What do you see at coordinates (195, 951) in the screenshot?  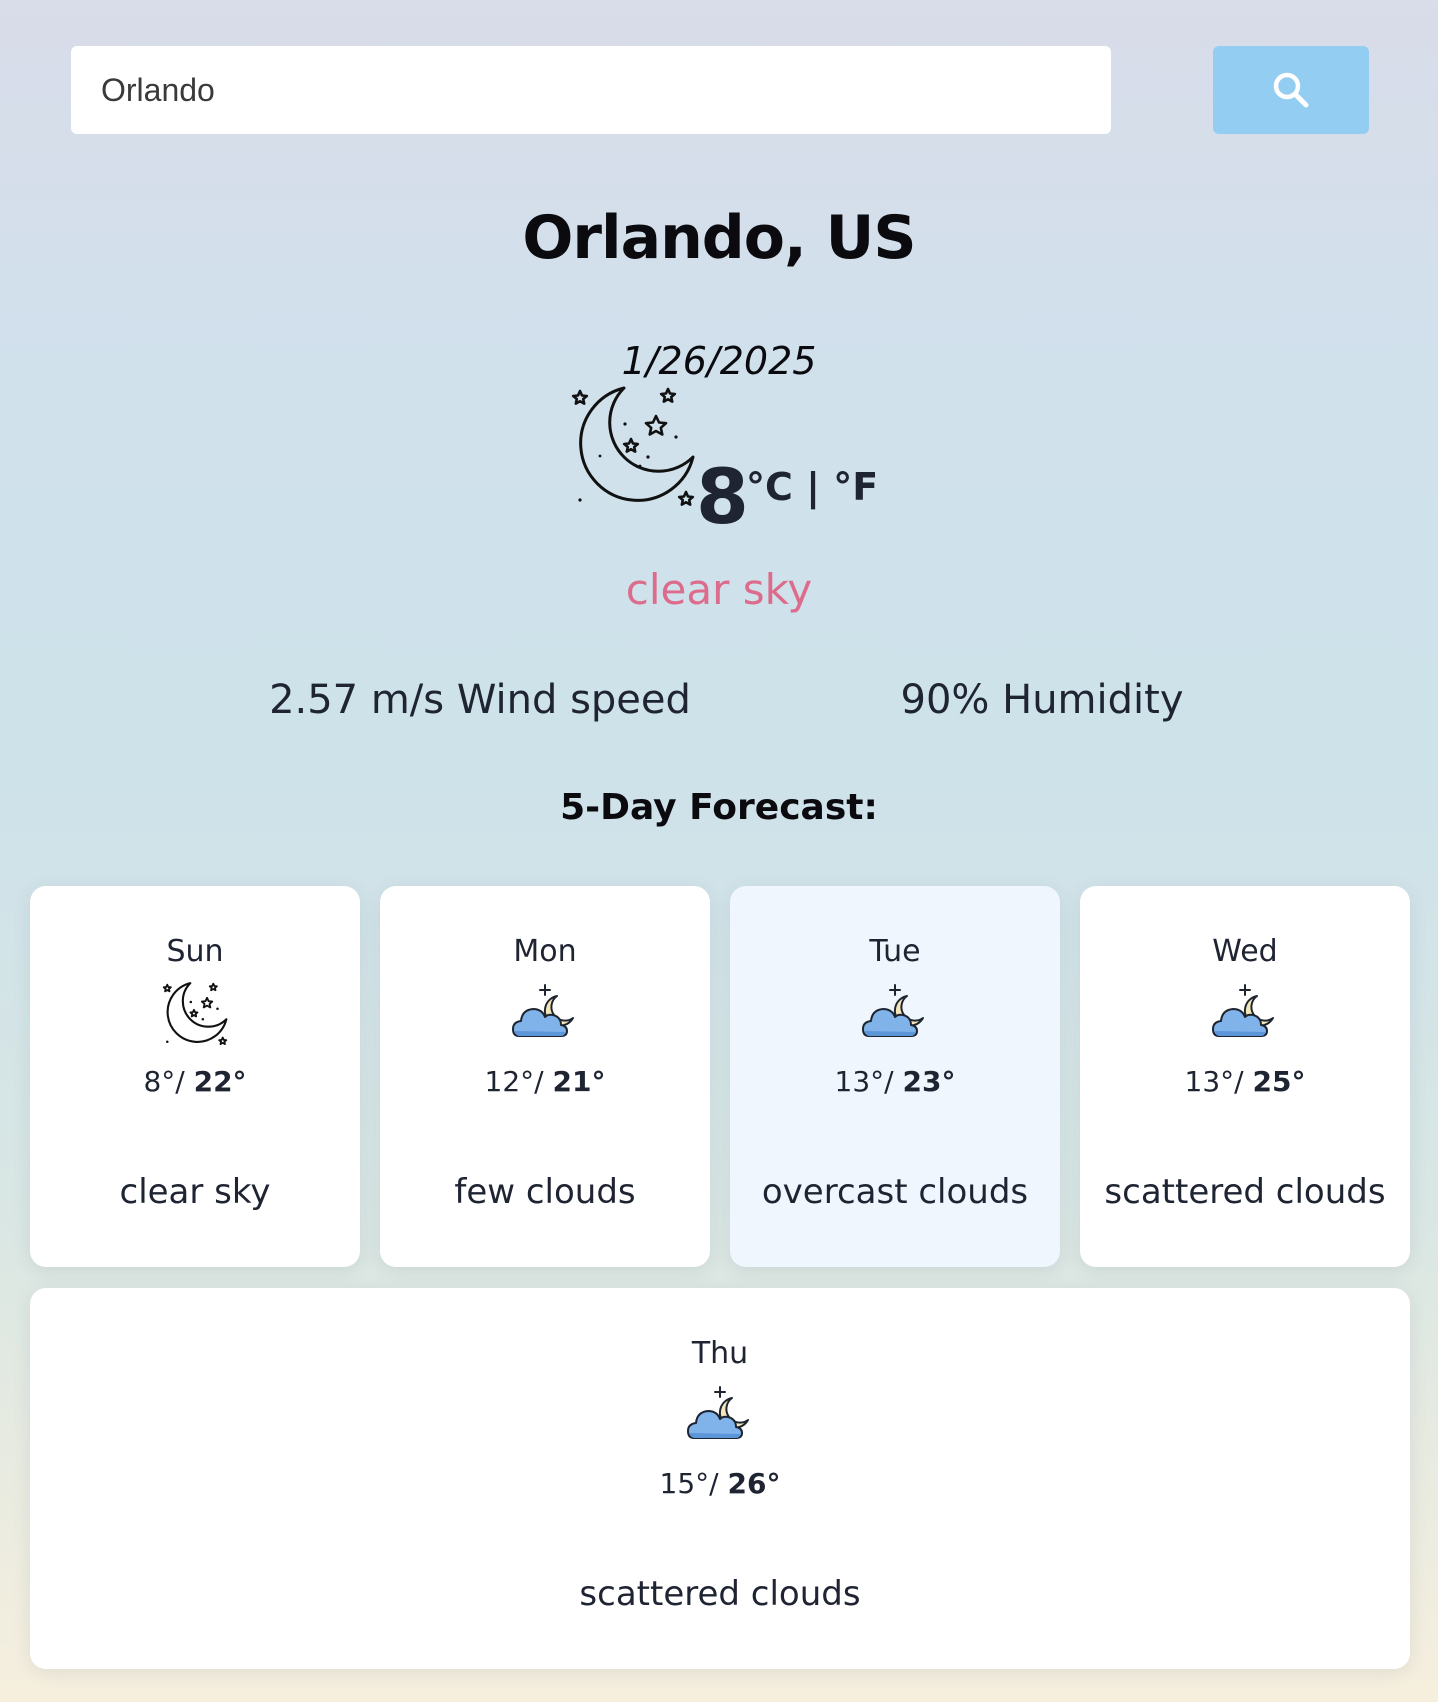 I see `forecast-day: Sun` at bounding box center [195, 951].